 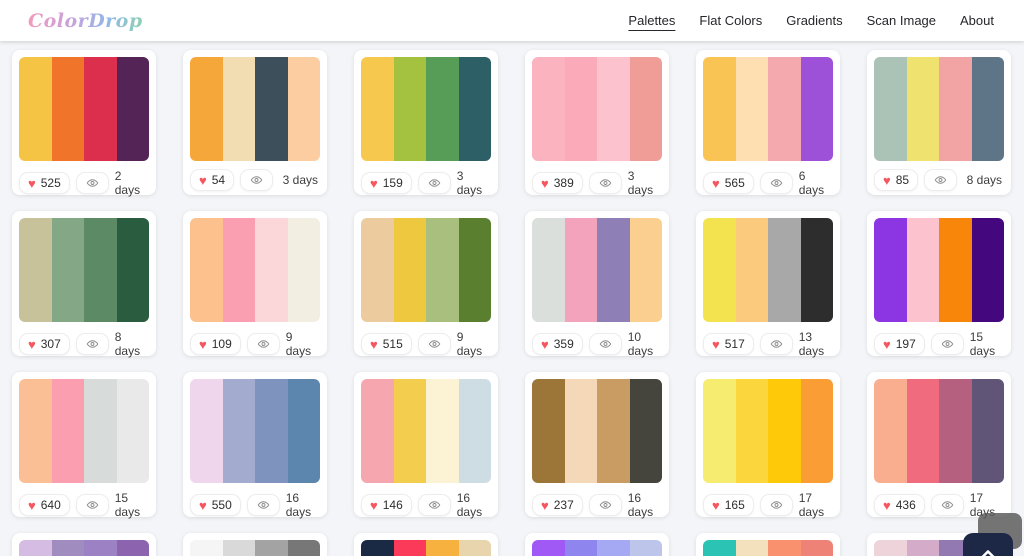 I want to click on like-button: ♥ 146, so click(x=386, y=505).